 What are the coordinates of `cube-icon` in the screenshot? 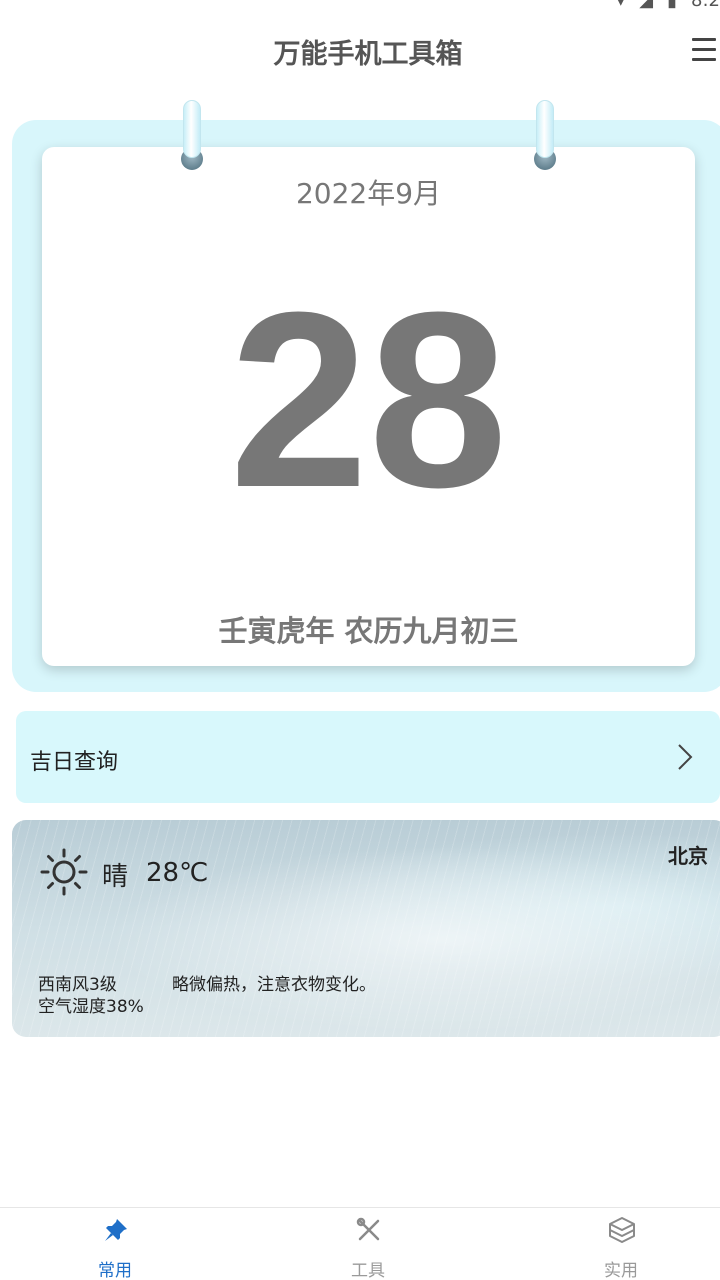 It's located at (622, 1230).